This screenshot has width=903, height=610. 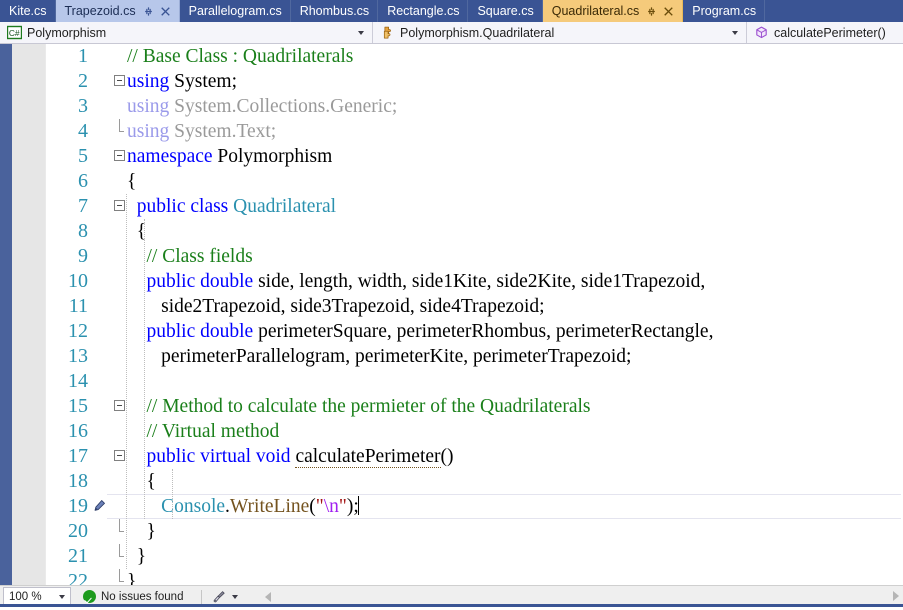 I want to click on code-line: 6{, so click(x=474, y=181).